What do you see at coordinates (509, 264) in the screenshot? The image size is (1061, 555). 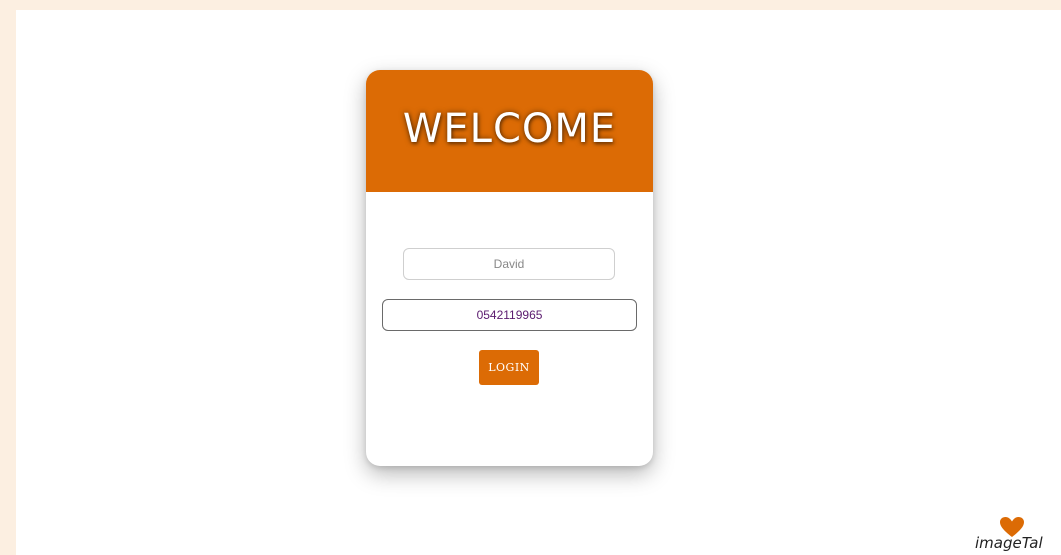 I see `name-input` at bounding box center [509, 264].